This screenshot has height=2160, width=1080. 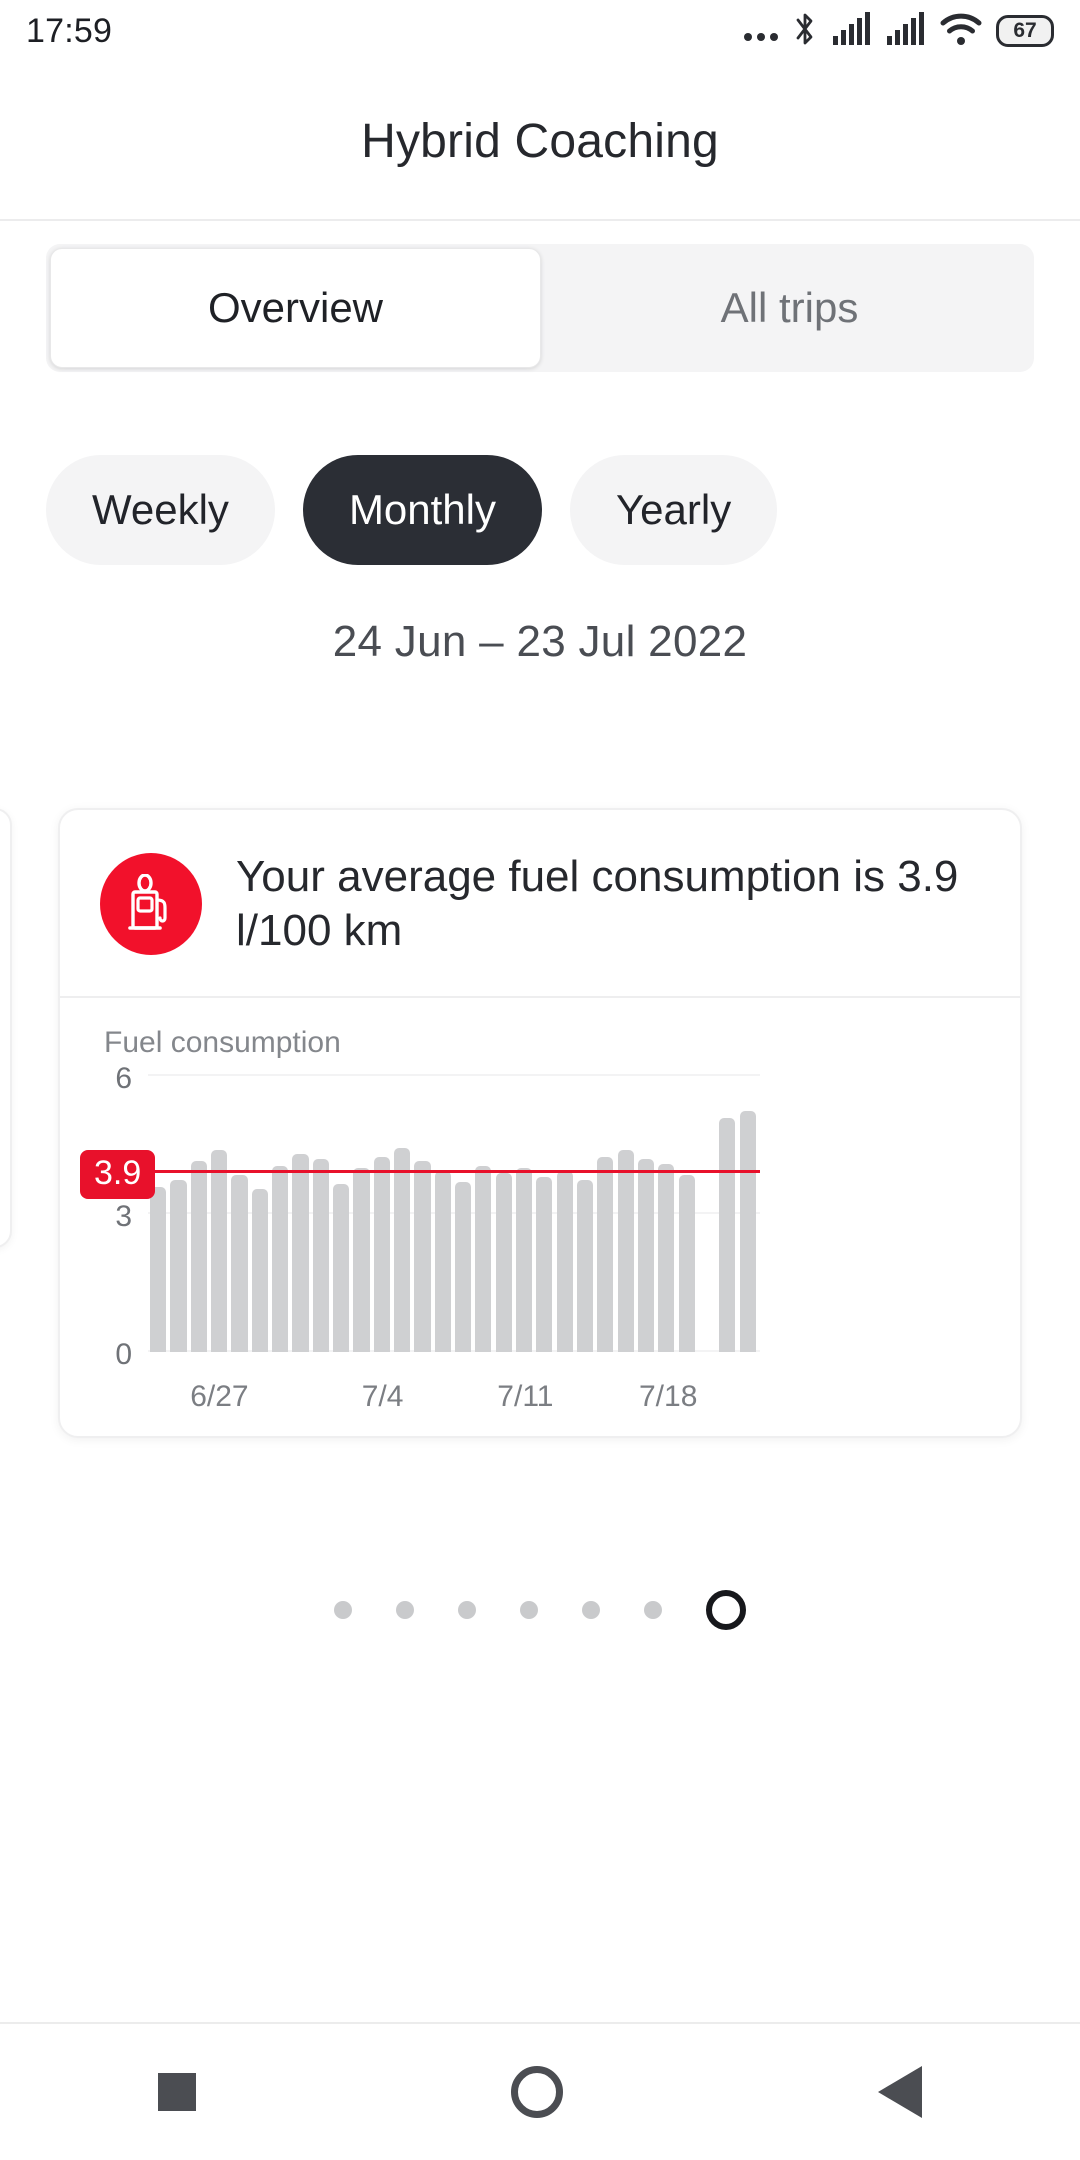 I want to click on pager-dot-active, so click(x=726, y=1610).